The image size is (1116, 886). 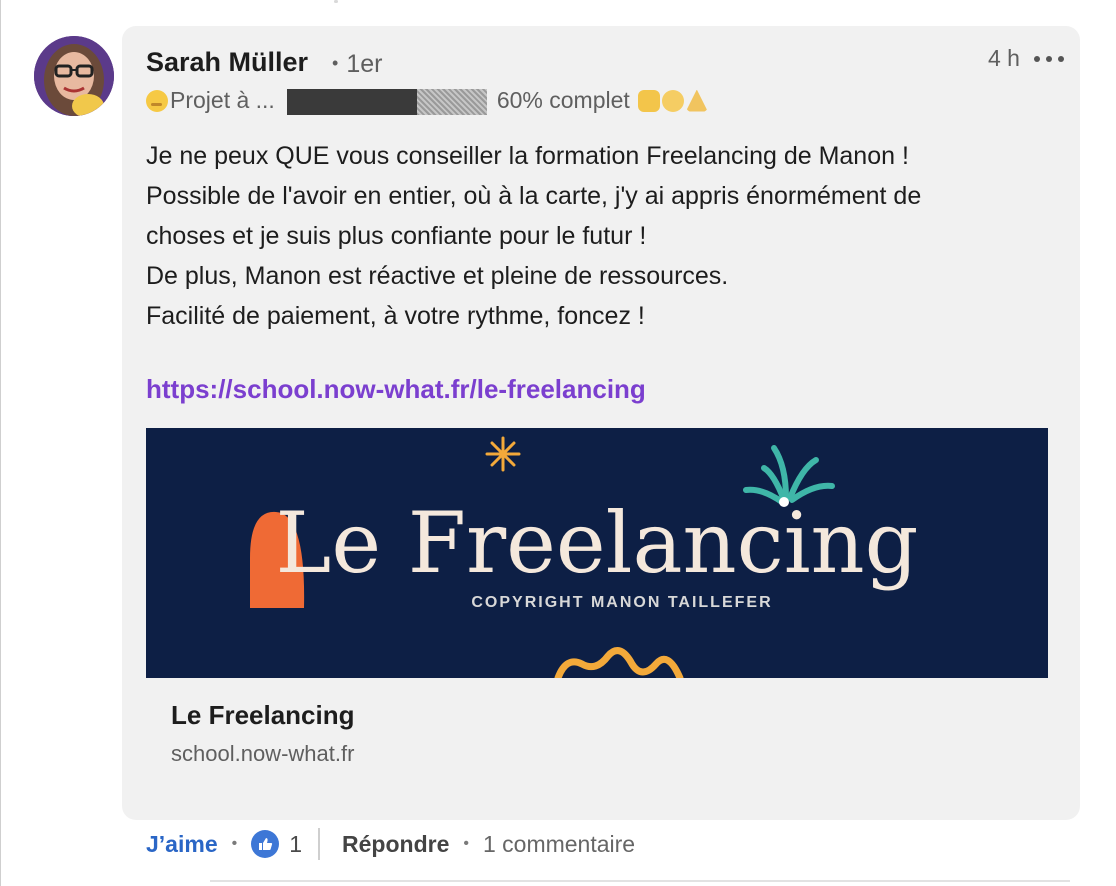 What do you see at coordinates (597, 543) in the screenshot?
I see `preview-brand-title: Le Freelancing` at bounding box center [597, 543].